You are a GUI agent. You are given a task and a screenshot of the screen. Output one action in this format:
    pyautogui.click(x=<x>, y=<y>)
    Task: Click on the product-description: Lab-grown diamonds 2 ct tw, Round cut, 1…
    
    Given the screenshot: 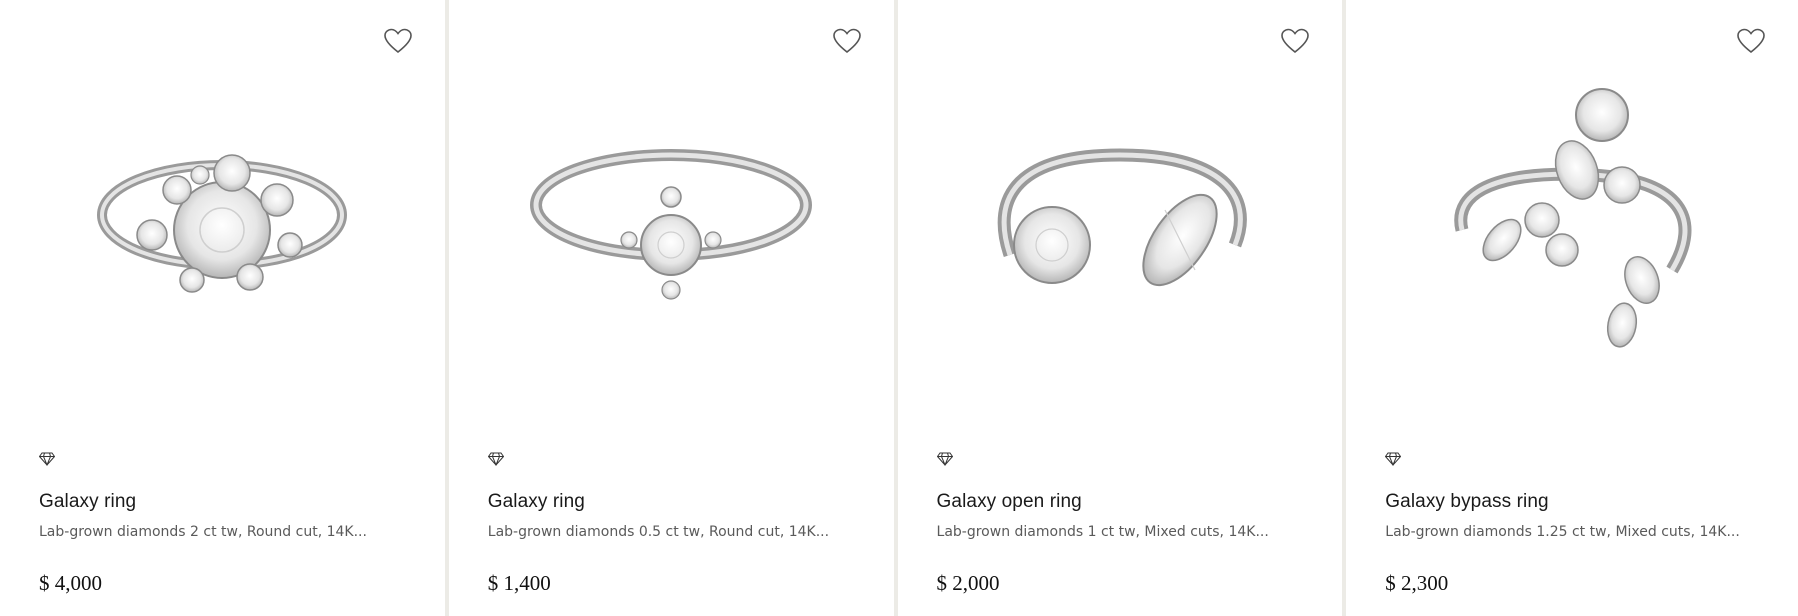 What is the action you would take?
    pyautogui.click(x=203, y=532)
    